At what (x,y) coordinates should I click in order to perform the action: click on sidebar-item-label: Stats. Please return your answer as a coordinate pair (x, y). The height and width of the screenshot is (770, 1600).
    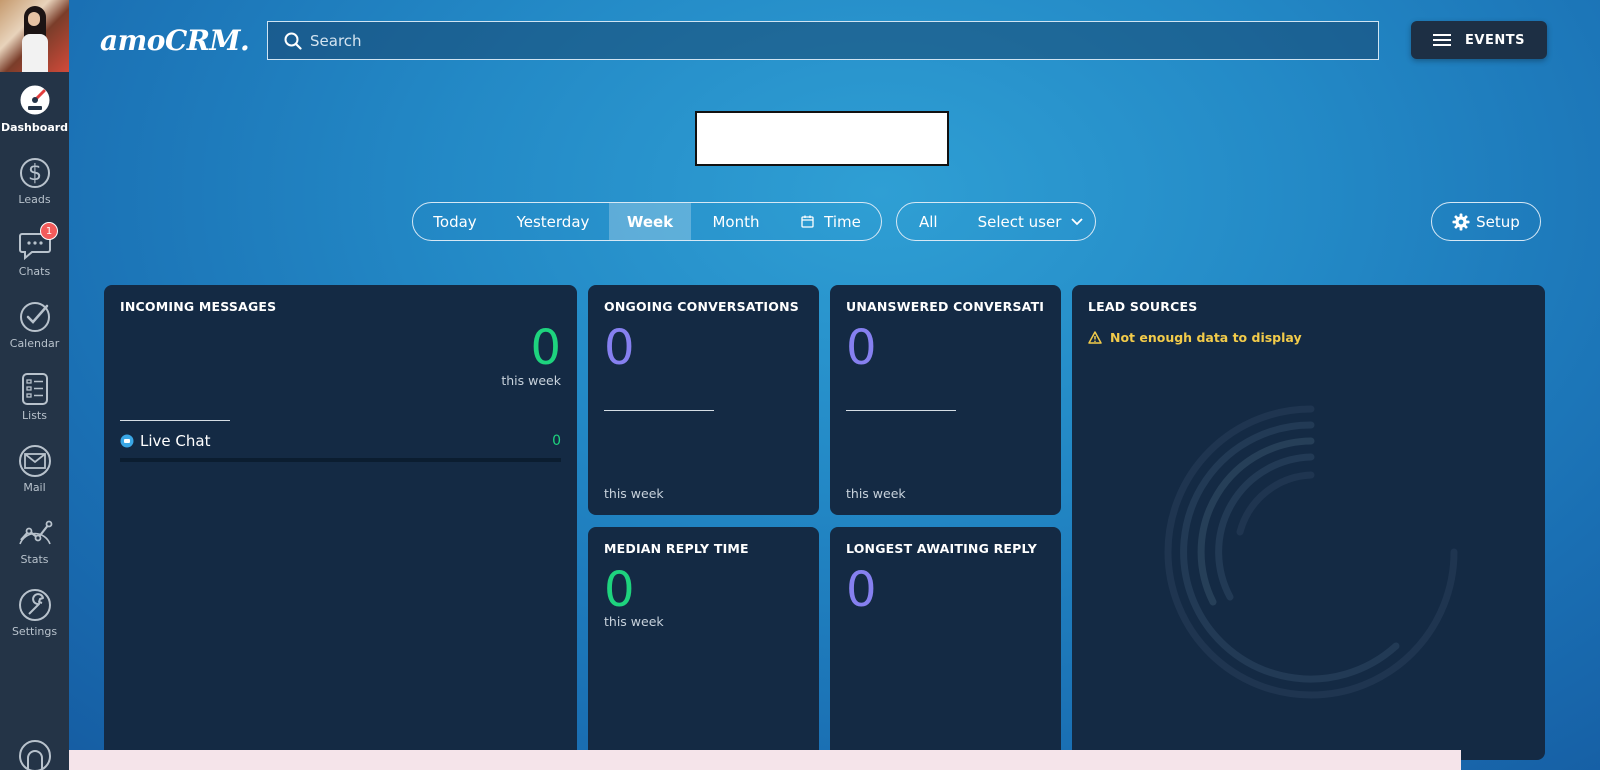
    Looking at the image, I should click on (34, 559).